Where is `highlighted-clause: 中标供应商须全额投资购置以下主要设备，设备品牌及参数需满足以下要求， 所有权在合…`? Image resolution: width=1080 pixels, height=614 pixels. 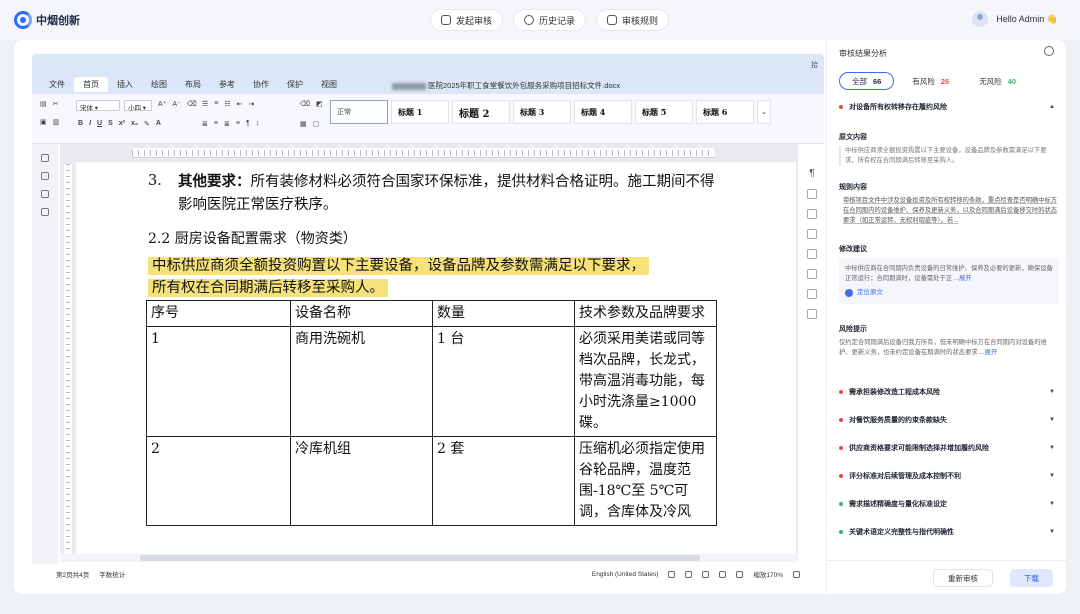
highlighted-clause: 中标供应商须全额投资购置以下主要设备，设备品牌及参数需满足以下要求， 所有权在合… is located at coordinates (437, 277).